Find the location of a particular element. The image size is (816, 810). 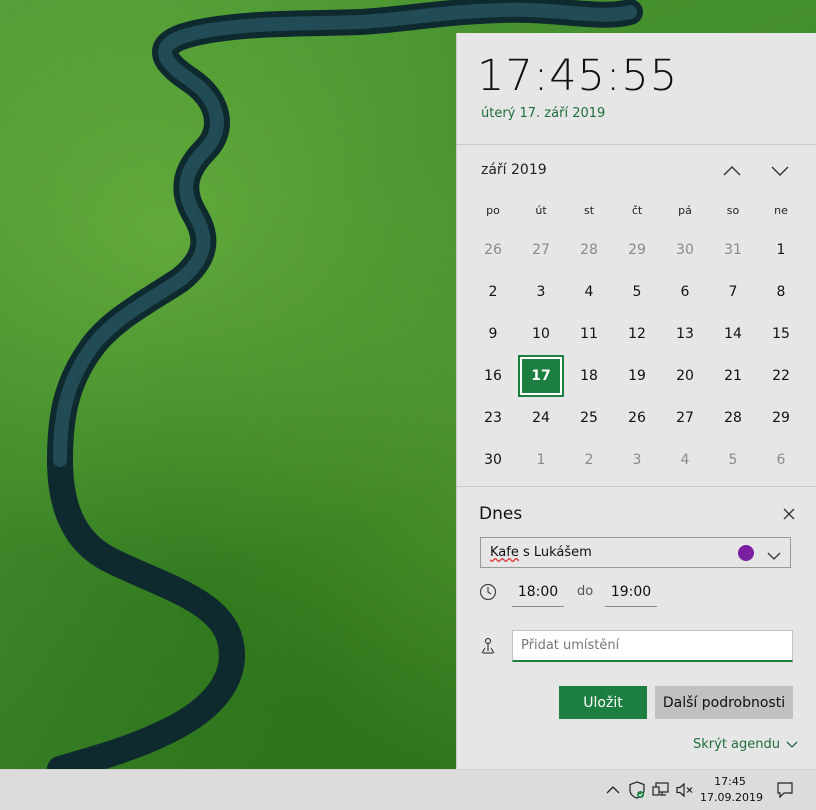

calendar-week-row: 26 27 28 29 30 31 1 is located at coordinates (637, 250).